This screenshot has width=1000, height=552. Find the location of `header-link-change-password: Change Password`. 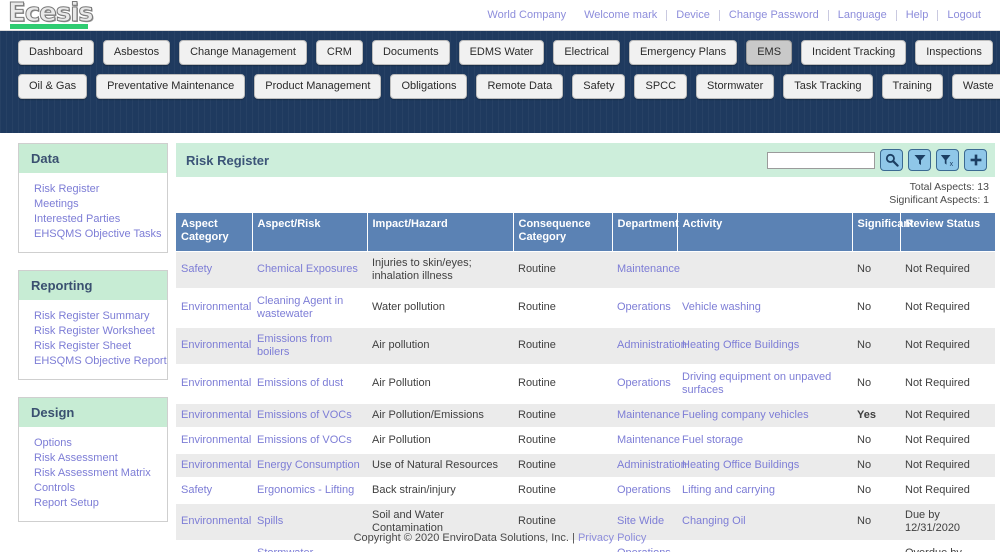

header-link-change-password: Change Password is located at coordinates (774, 15).